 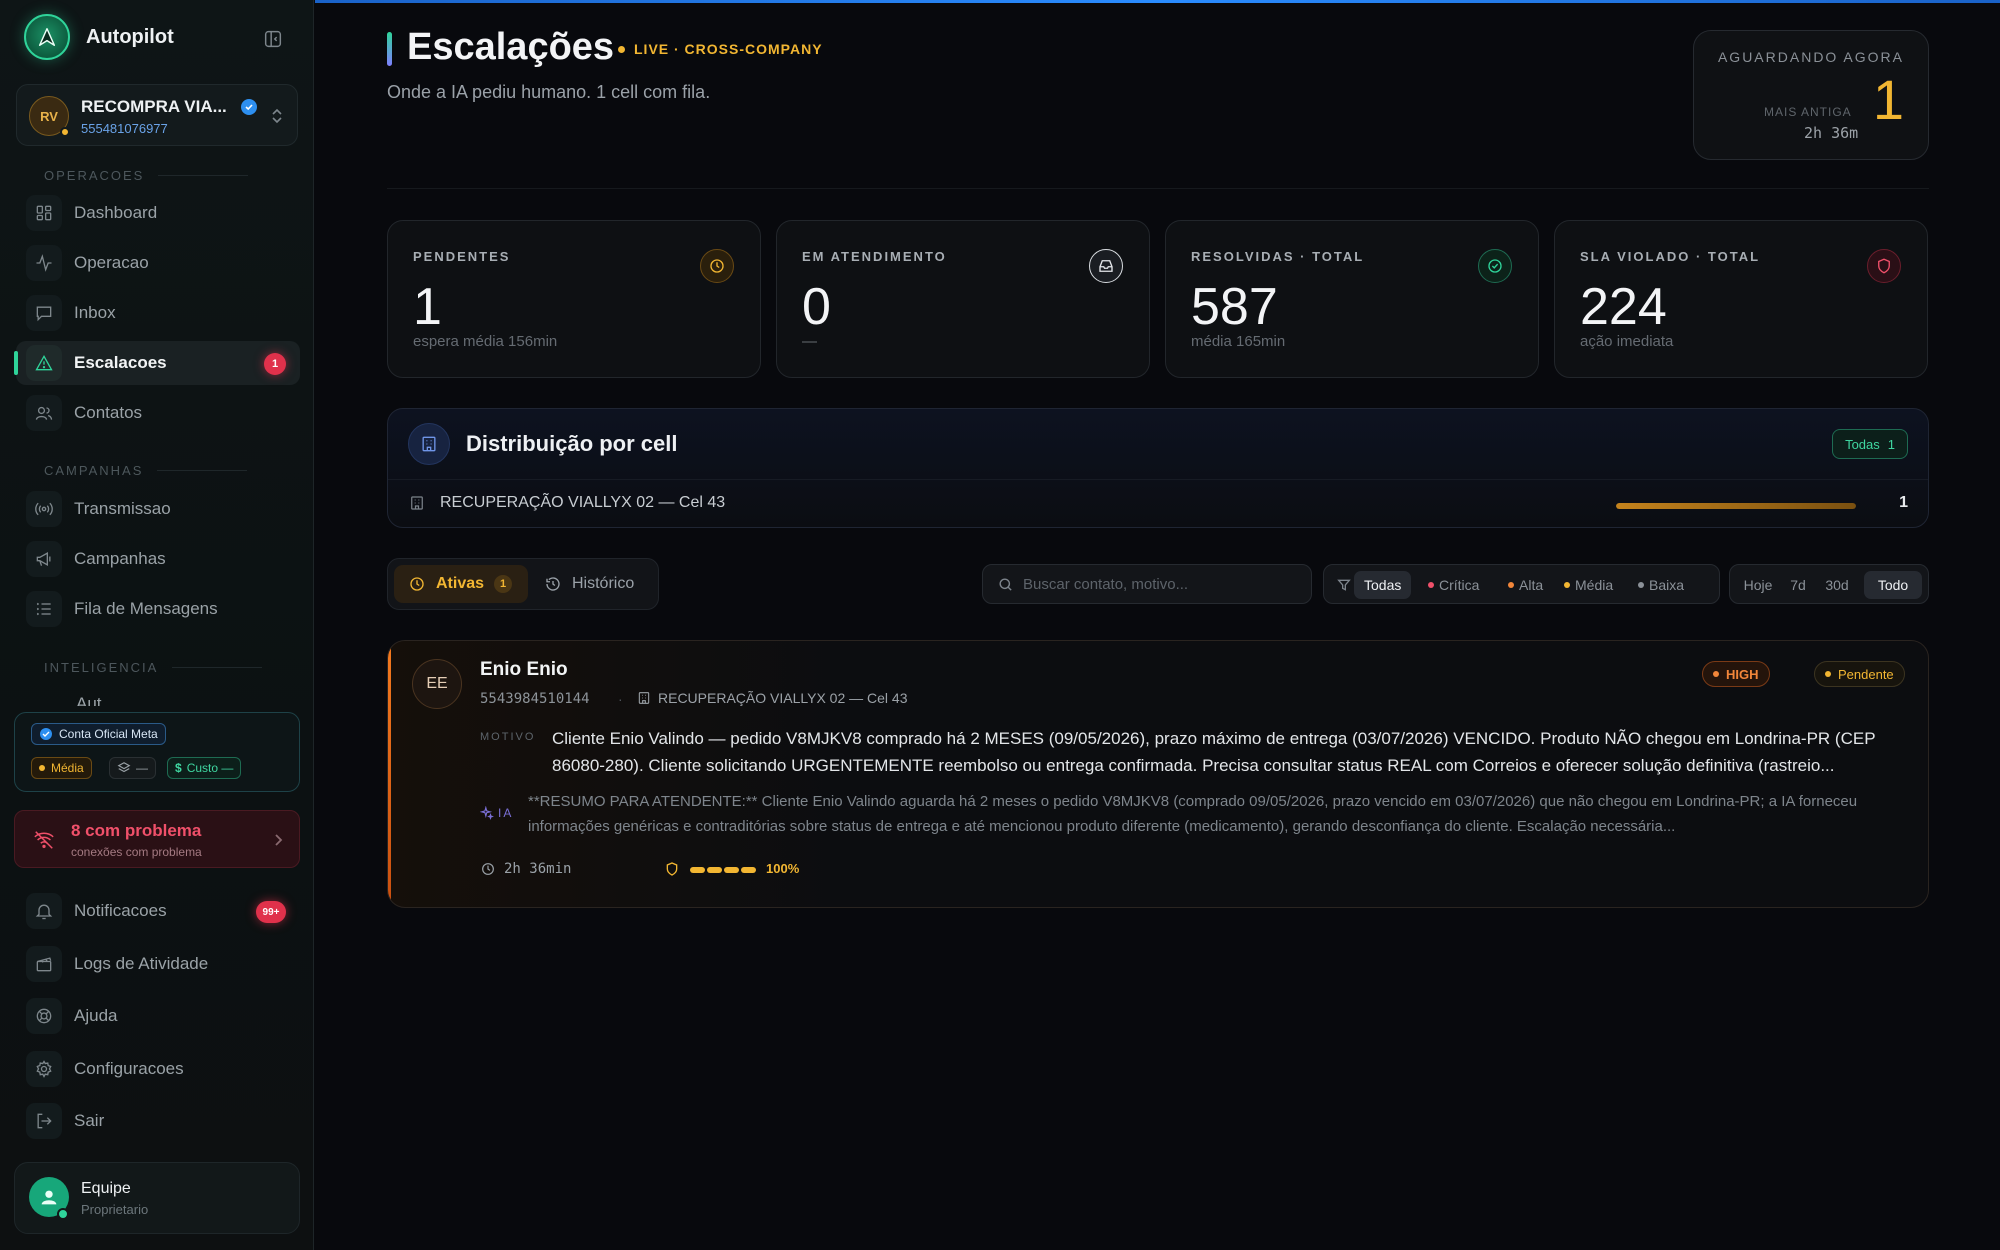 I want to click on live-tag: LIVE · CROSS-COMPANY, so click(x=720, y=49).